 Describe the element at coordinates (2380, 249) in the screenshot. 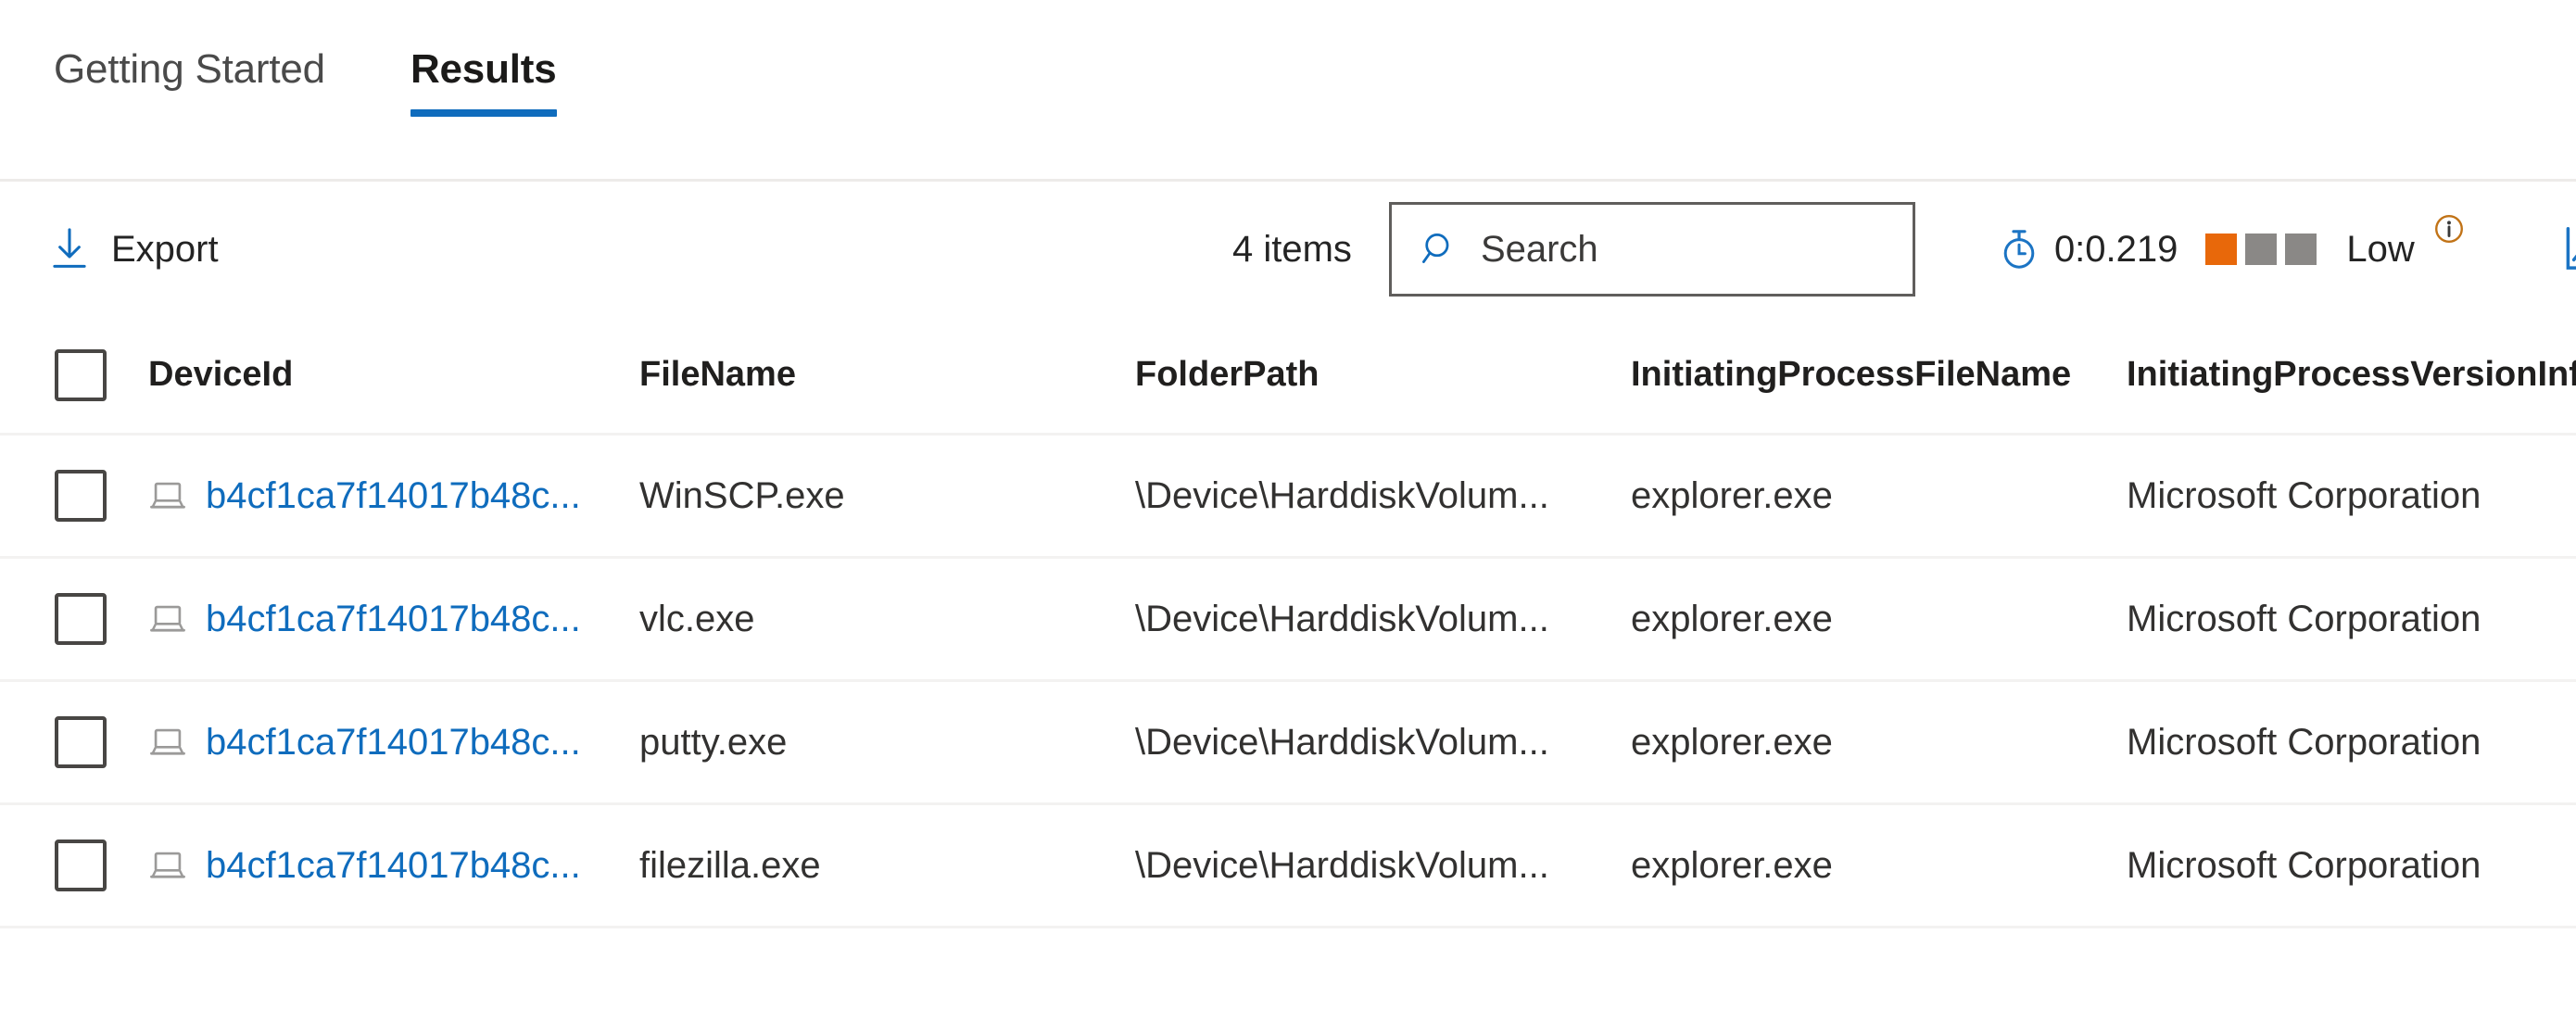

I see `performance-level-label: Low` at that location.